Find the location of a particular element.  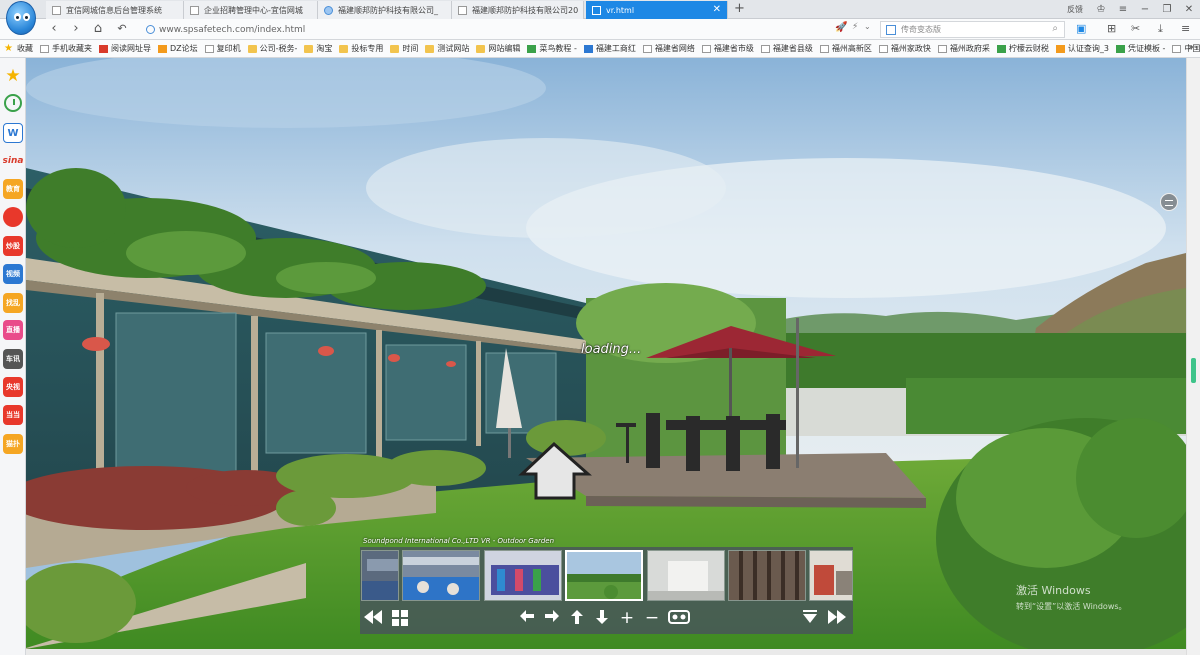

bookmark-item: 菜鸟教程 - is located at coordinates (552, 48).